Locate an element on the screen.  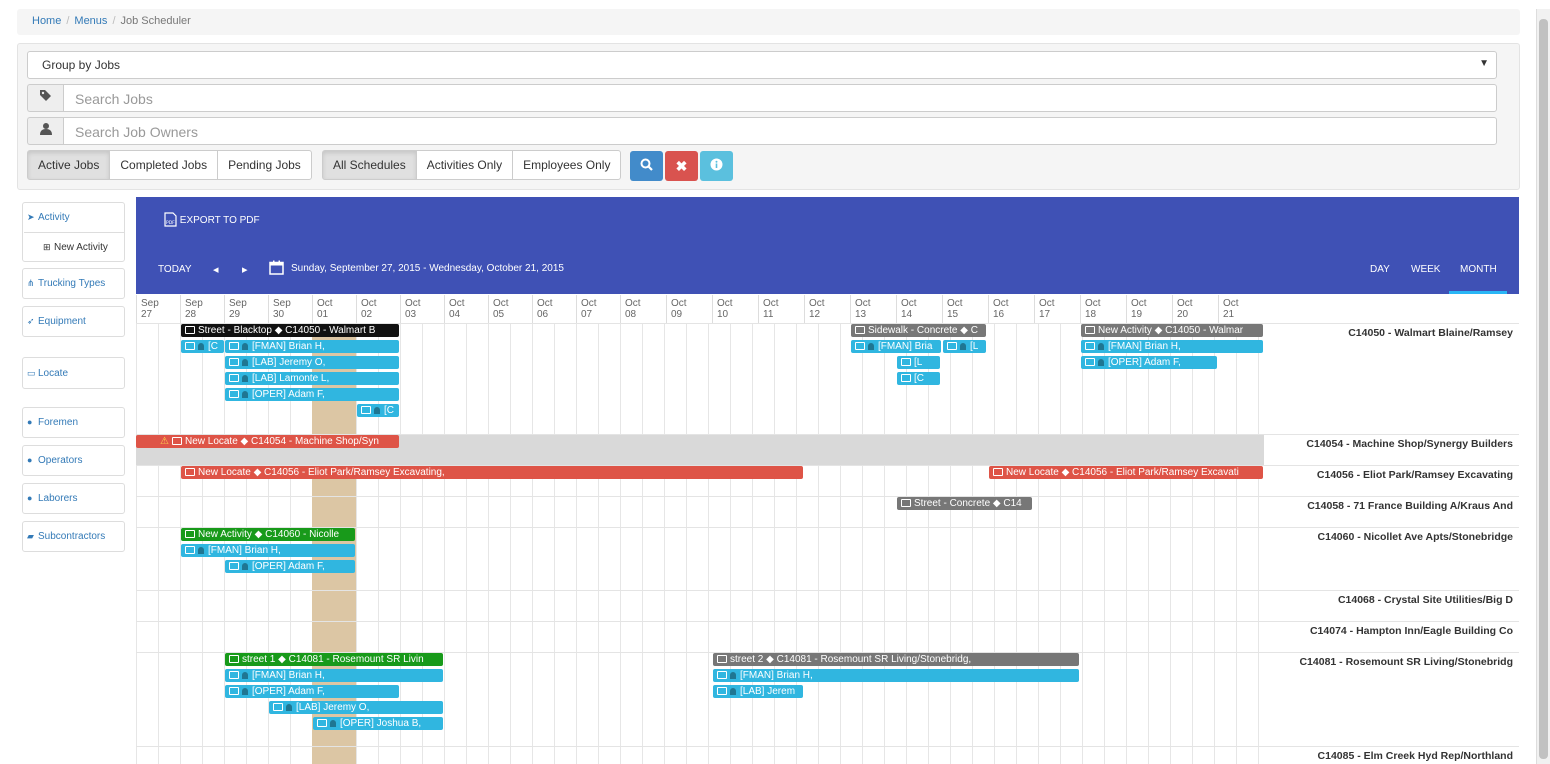
schedule-event: [FMAN] Bria is located at coordinates (896, 346).